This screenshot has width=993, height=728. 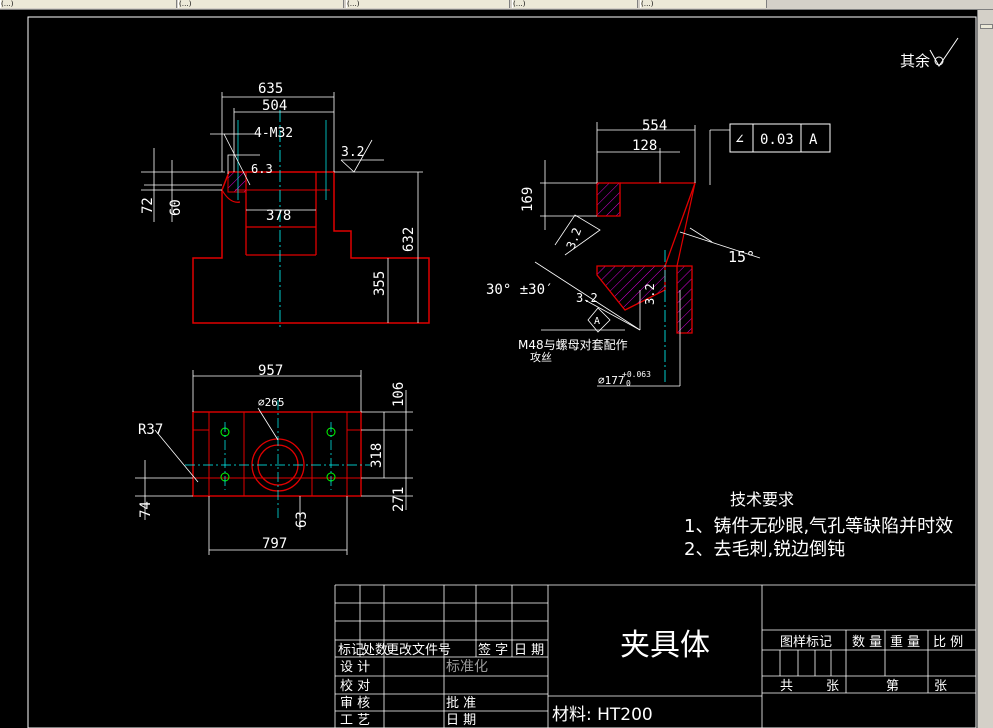 I want to click on dim-378: 378, so click(x=278, y=216).